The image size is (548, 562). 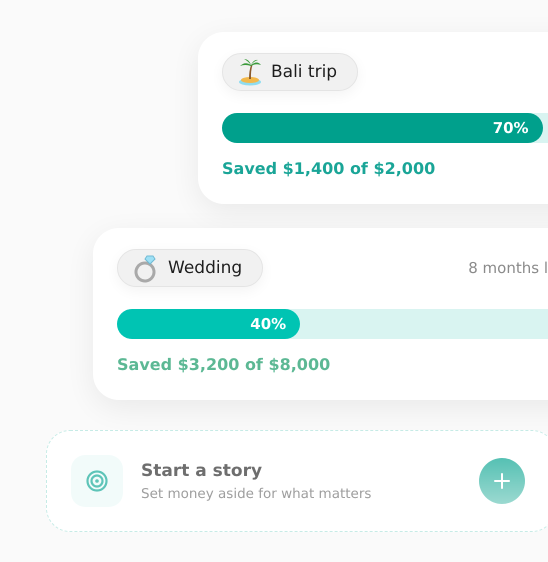 What do you see at coordinates (329, 168) in the screenshot?
I see `saved-amount: Saved $1,400 of $2,000` at bounding box center [329, 168].